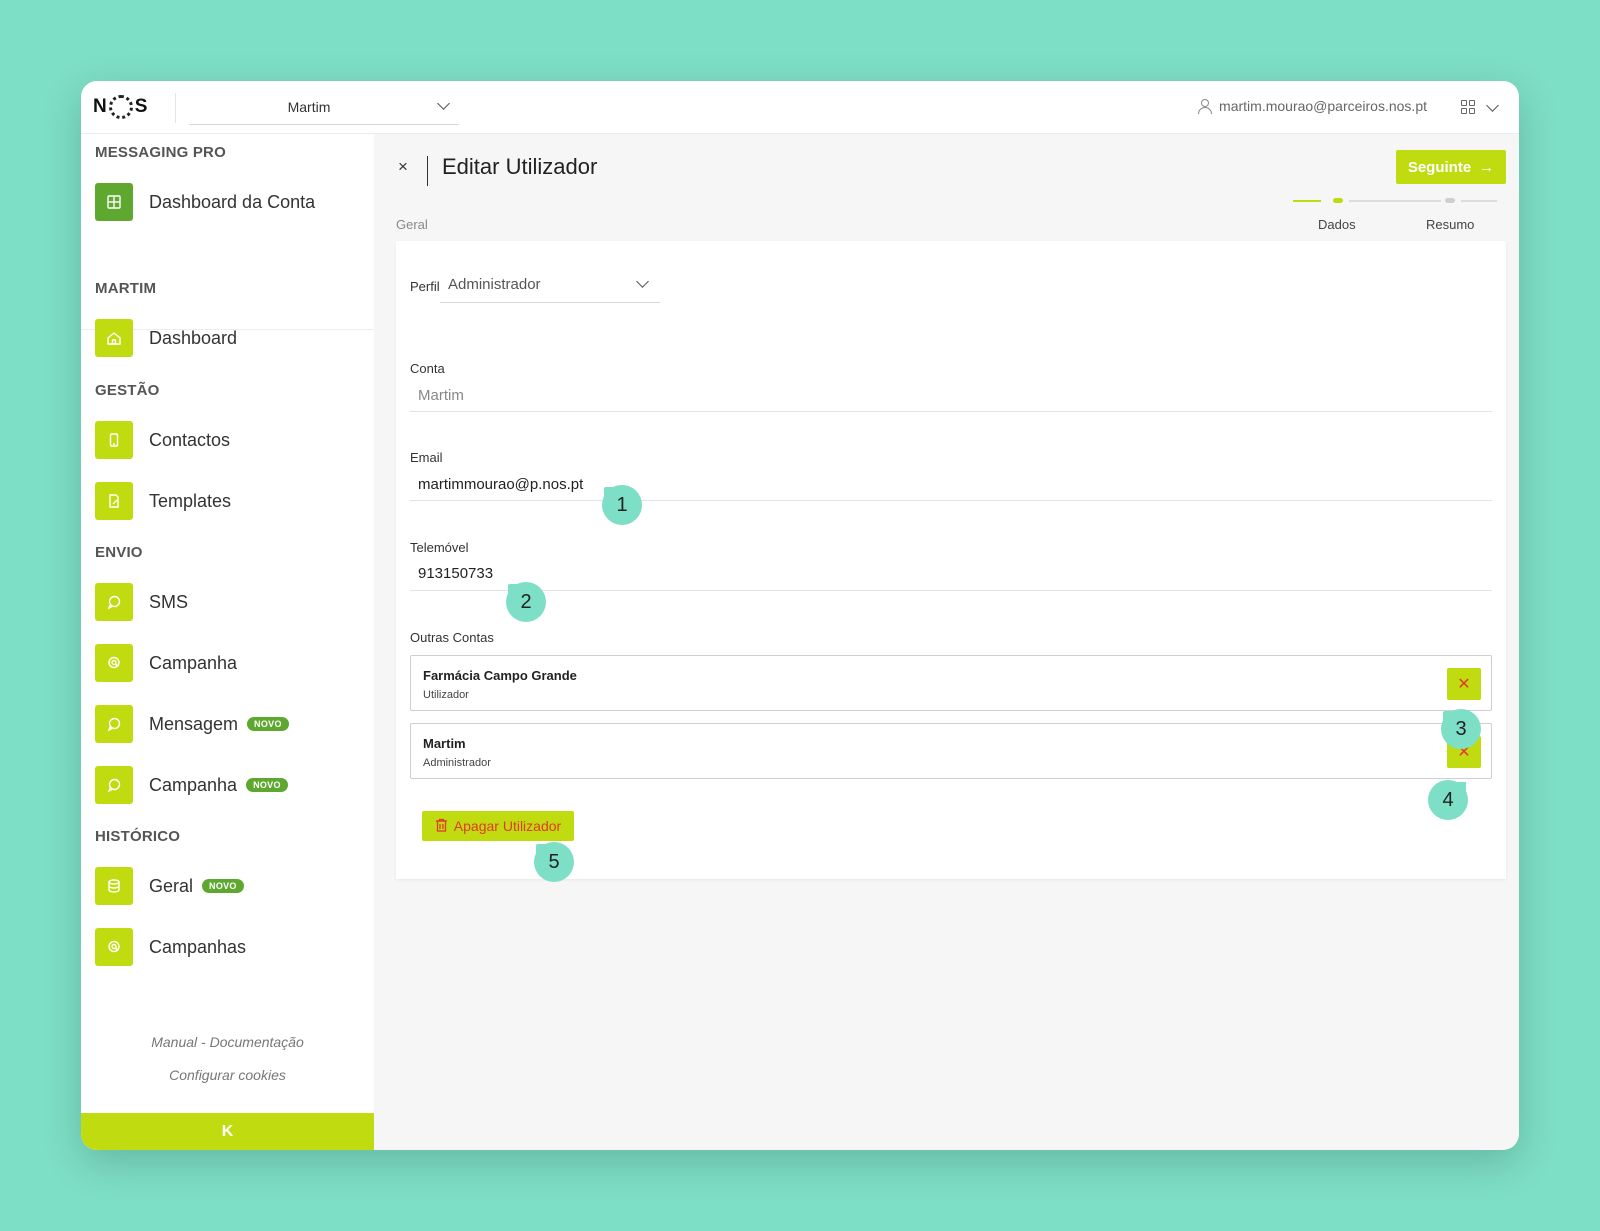  I want to click on user-menu: martim.mourao@parceiros.nos.pt, so click(1312, 106).